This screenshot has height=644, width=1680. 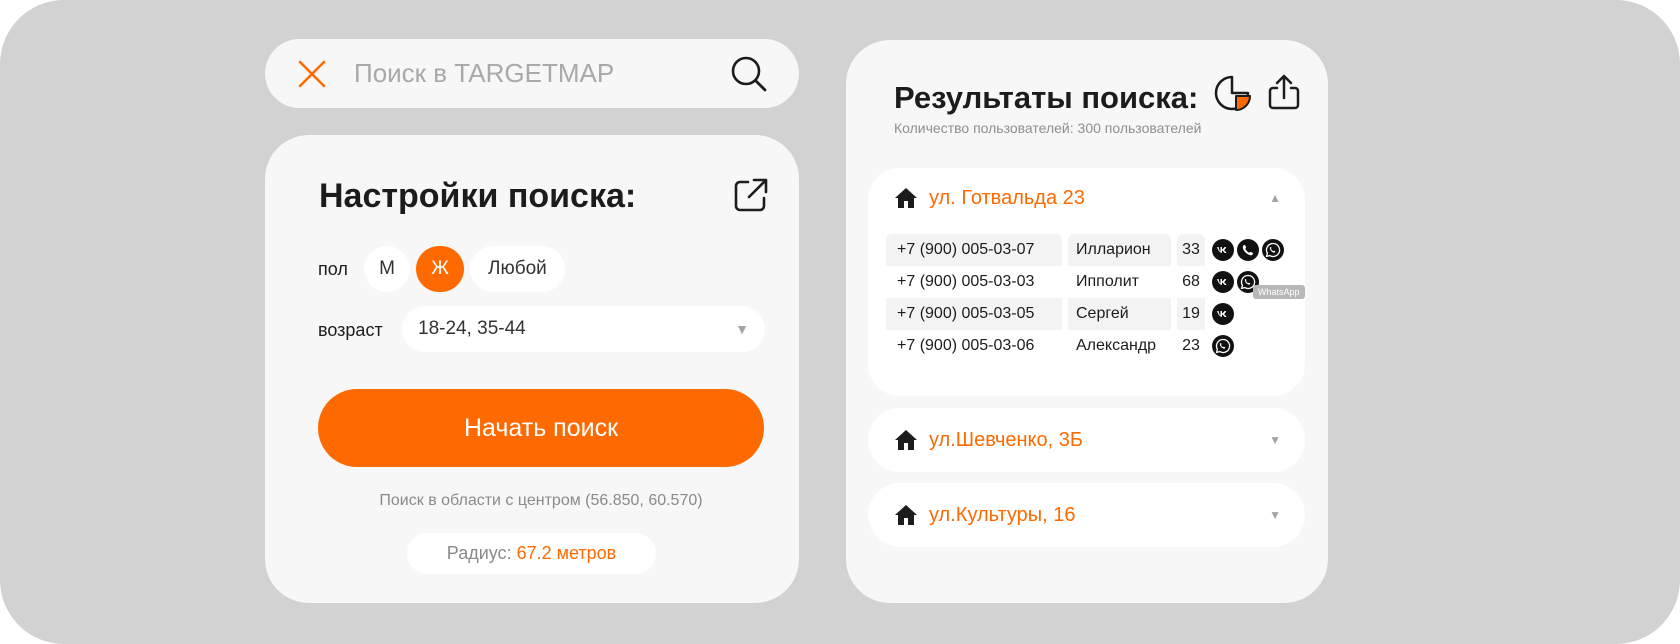 I want to click on name-column: Илларион Ипполит Сергей Александр, so click(x=1119, y=298).